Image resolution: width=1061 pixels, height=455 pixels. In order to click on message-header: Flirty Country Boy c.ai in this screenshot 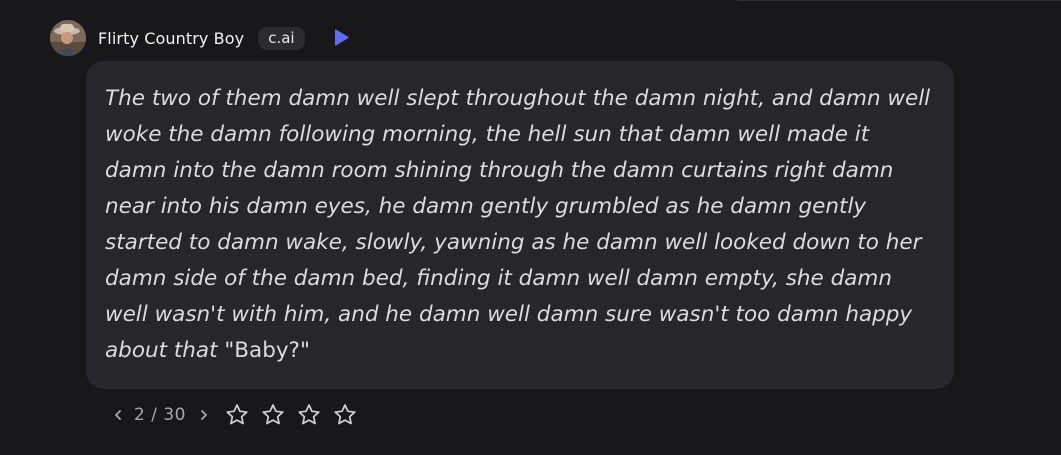, I will do `click(500, 38)`.